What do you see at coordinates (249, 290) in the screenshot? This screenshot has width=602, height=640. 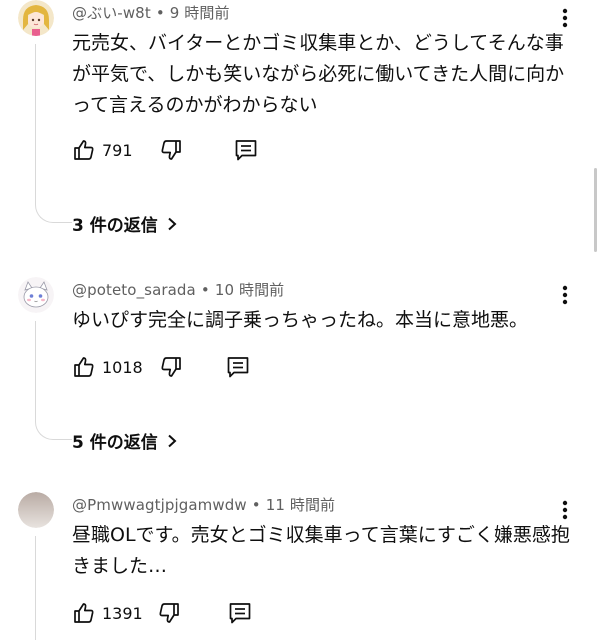 I see `comment-time: 10 時間前` at bounding box center [249, 290].